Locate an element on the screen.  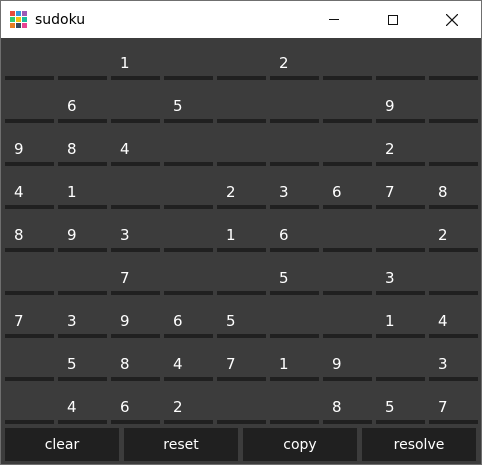
clear-button: clear is located at coordinates (62, 444).